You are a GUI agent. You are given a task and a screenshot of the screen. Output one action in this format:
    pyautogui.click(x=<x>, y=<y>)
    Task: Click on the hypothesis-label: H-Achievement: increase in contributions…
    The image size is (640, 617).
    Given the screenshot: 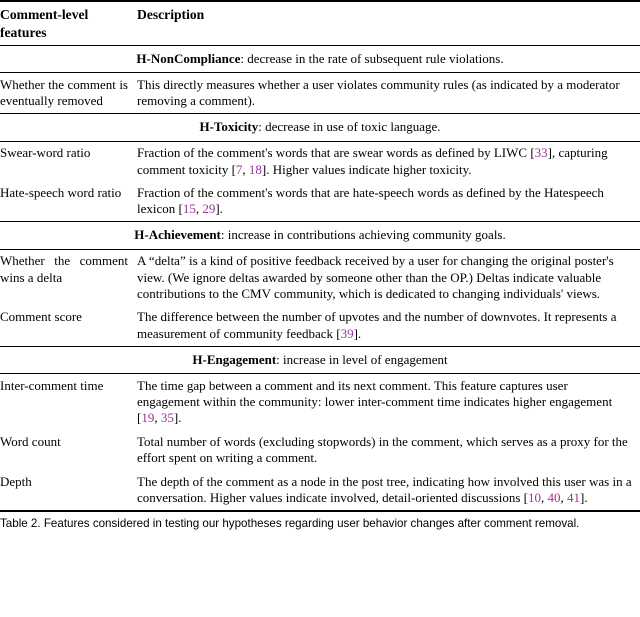 What is the action you would take?
    pyautogui.click(x=320, y=235)
    